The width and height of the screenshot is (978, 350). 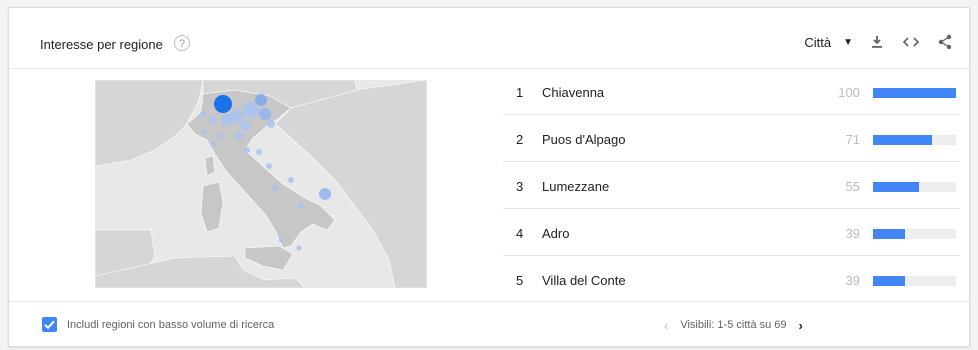 What do you see at coordinates (852, 186) in the screenshot?
I see `row-score: 55` at bounding box center [852, 186].